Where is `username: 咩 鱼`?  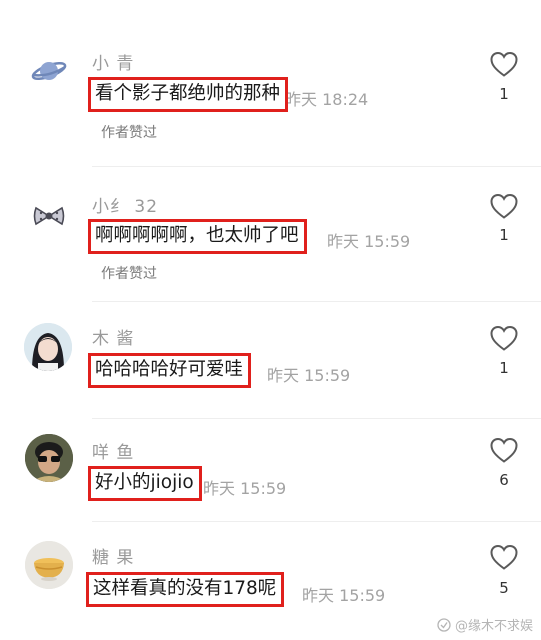
username: 咩 鱼 is located at coordinates (113, 450).